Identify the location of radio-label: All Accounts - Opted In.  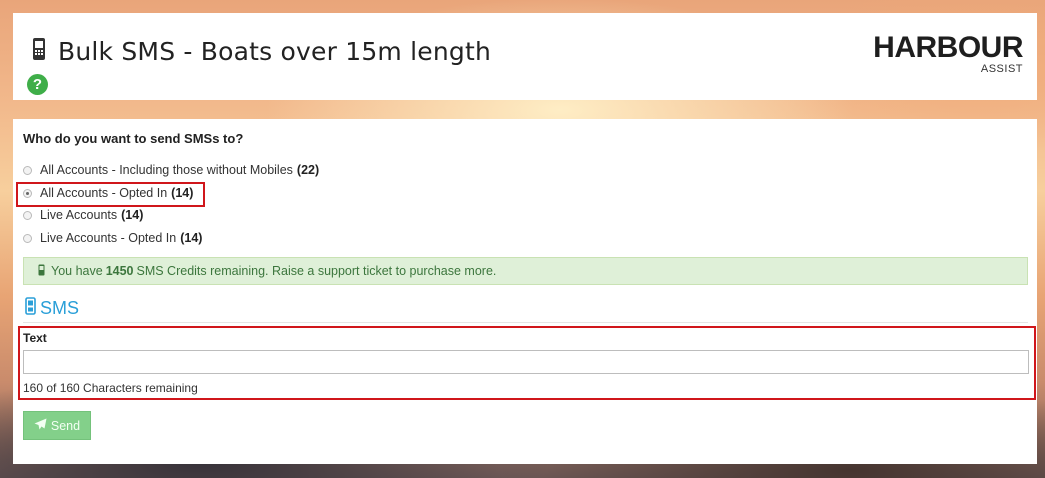
(104, 193).